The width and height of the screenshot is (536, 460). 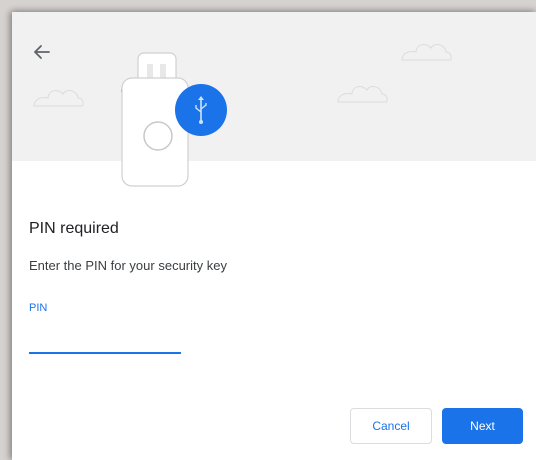 I want to click on dialog-subtitle: Enter the PIN for your security key, so click(x=128, y=265).